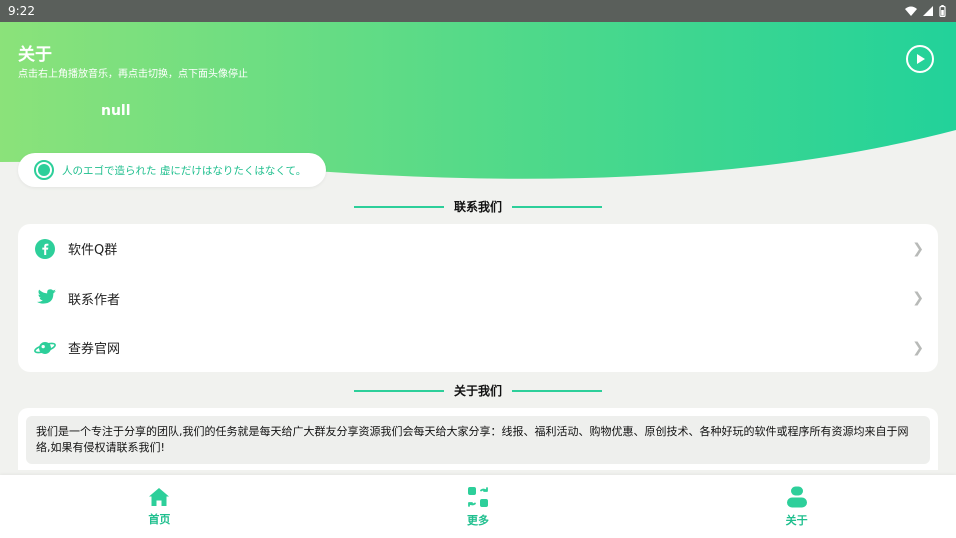 The height and width of the screenshot is (538, 956). What do you see at coordinates (44, 170) in the screenshot?
I see `quote-dot-icon` at bounding box center [44, 170].